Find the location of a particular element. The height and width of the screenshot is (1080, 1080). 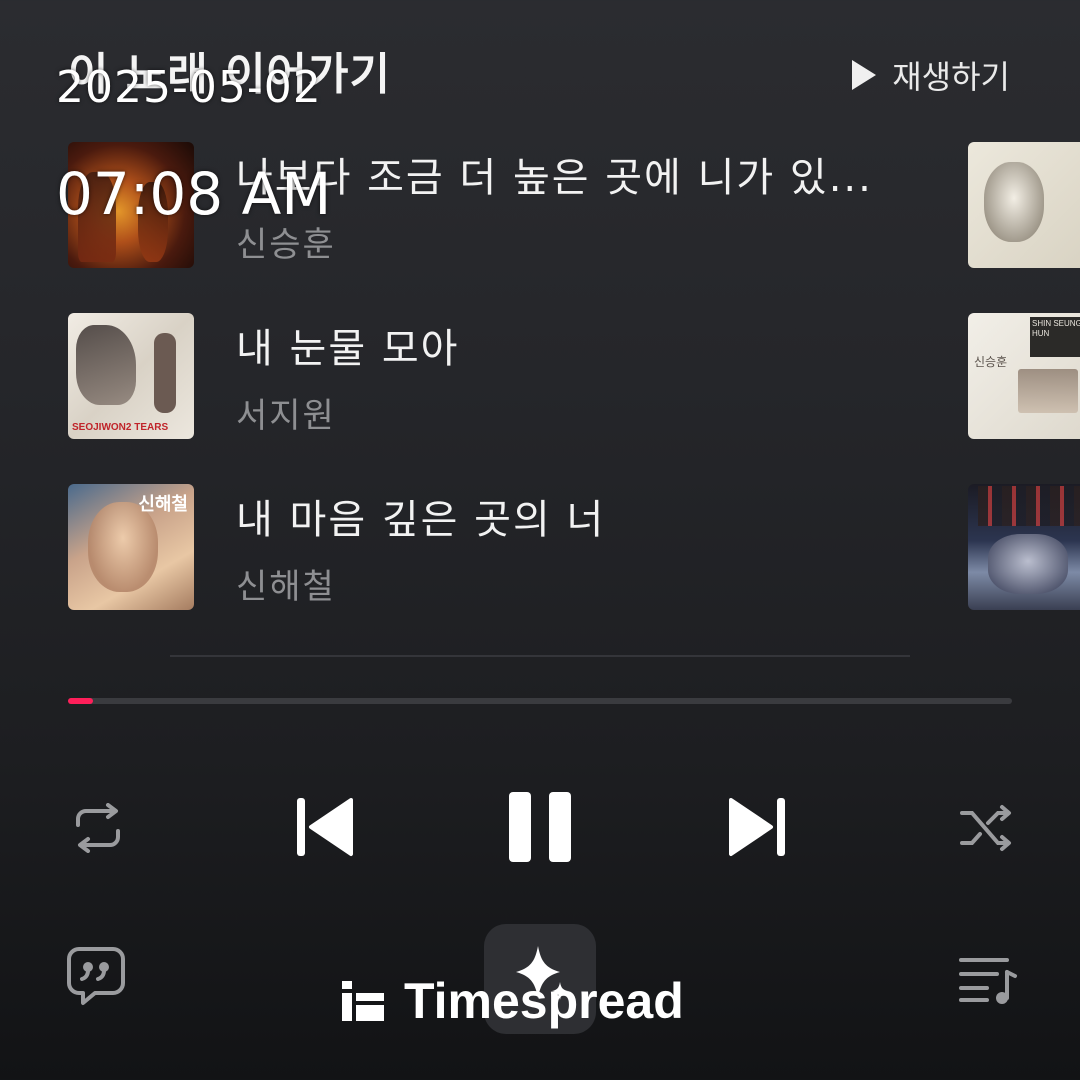

cover-text: 신해철 is located at coordinates (163, 504).